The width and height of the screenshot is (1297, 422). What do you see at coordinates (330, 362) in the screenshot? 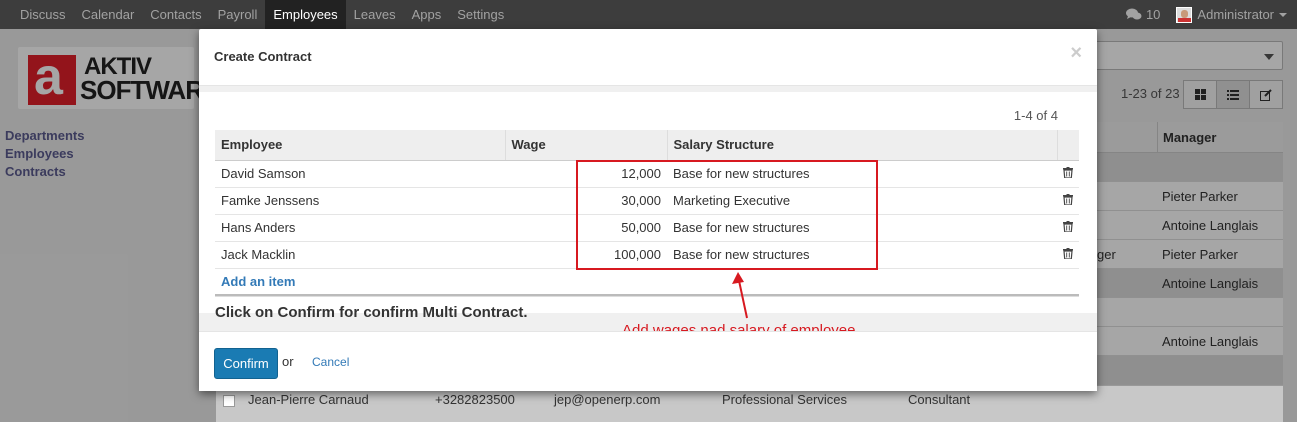
I see `cancel-button: Cancel` at bounding box center [330, 362].